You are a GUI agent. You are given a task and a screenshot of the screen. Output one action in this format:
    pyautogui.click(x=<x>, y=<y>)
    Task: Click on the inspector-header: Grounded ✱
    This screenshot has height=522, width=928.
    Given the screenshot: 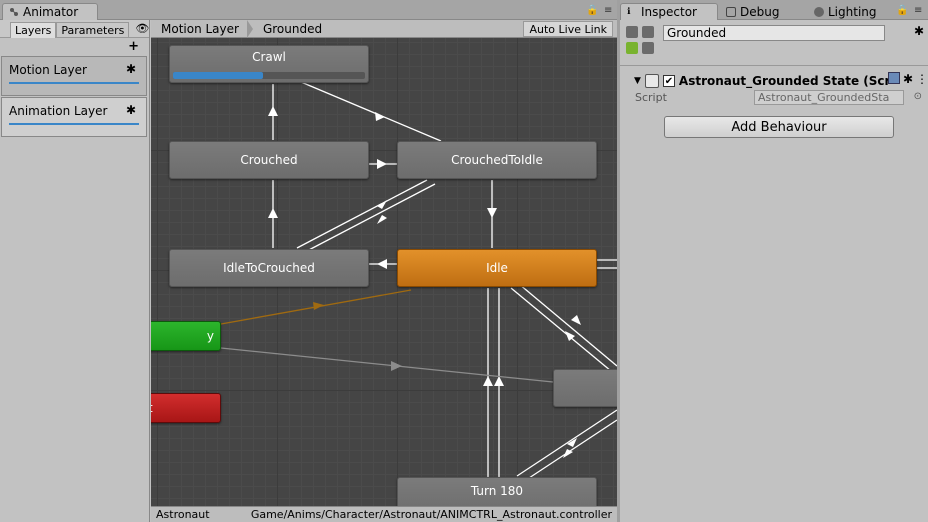 What is the action you would take?
    pyautogui.click(x=774, y=43)
    